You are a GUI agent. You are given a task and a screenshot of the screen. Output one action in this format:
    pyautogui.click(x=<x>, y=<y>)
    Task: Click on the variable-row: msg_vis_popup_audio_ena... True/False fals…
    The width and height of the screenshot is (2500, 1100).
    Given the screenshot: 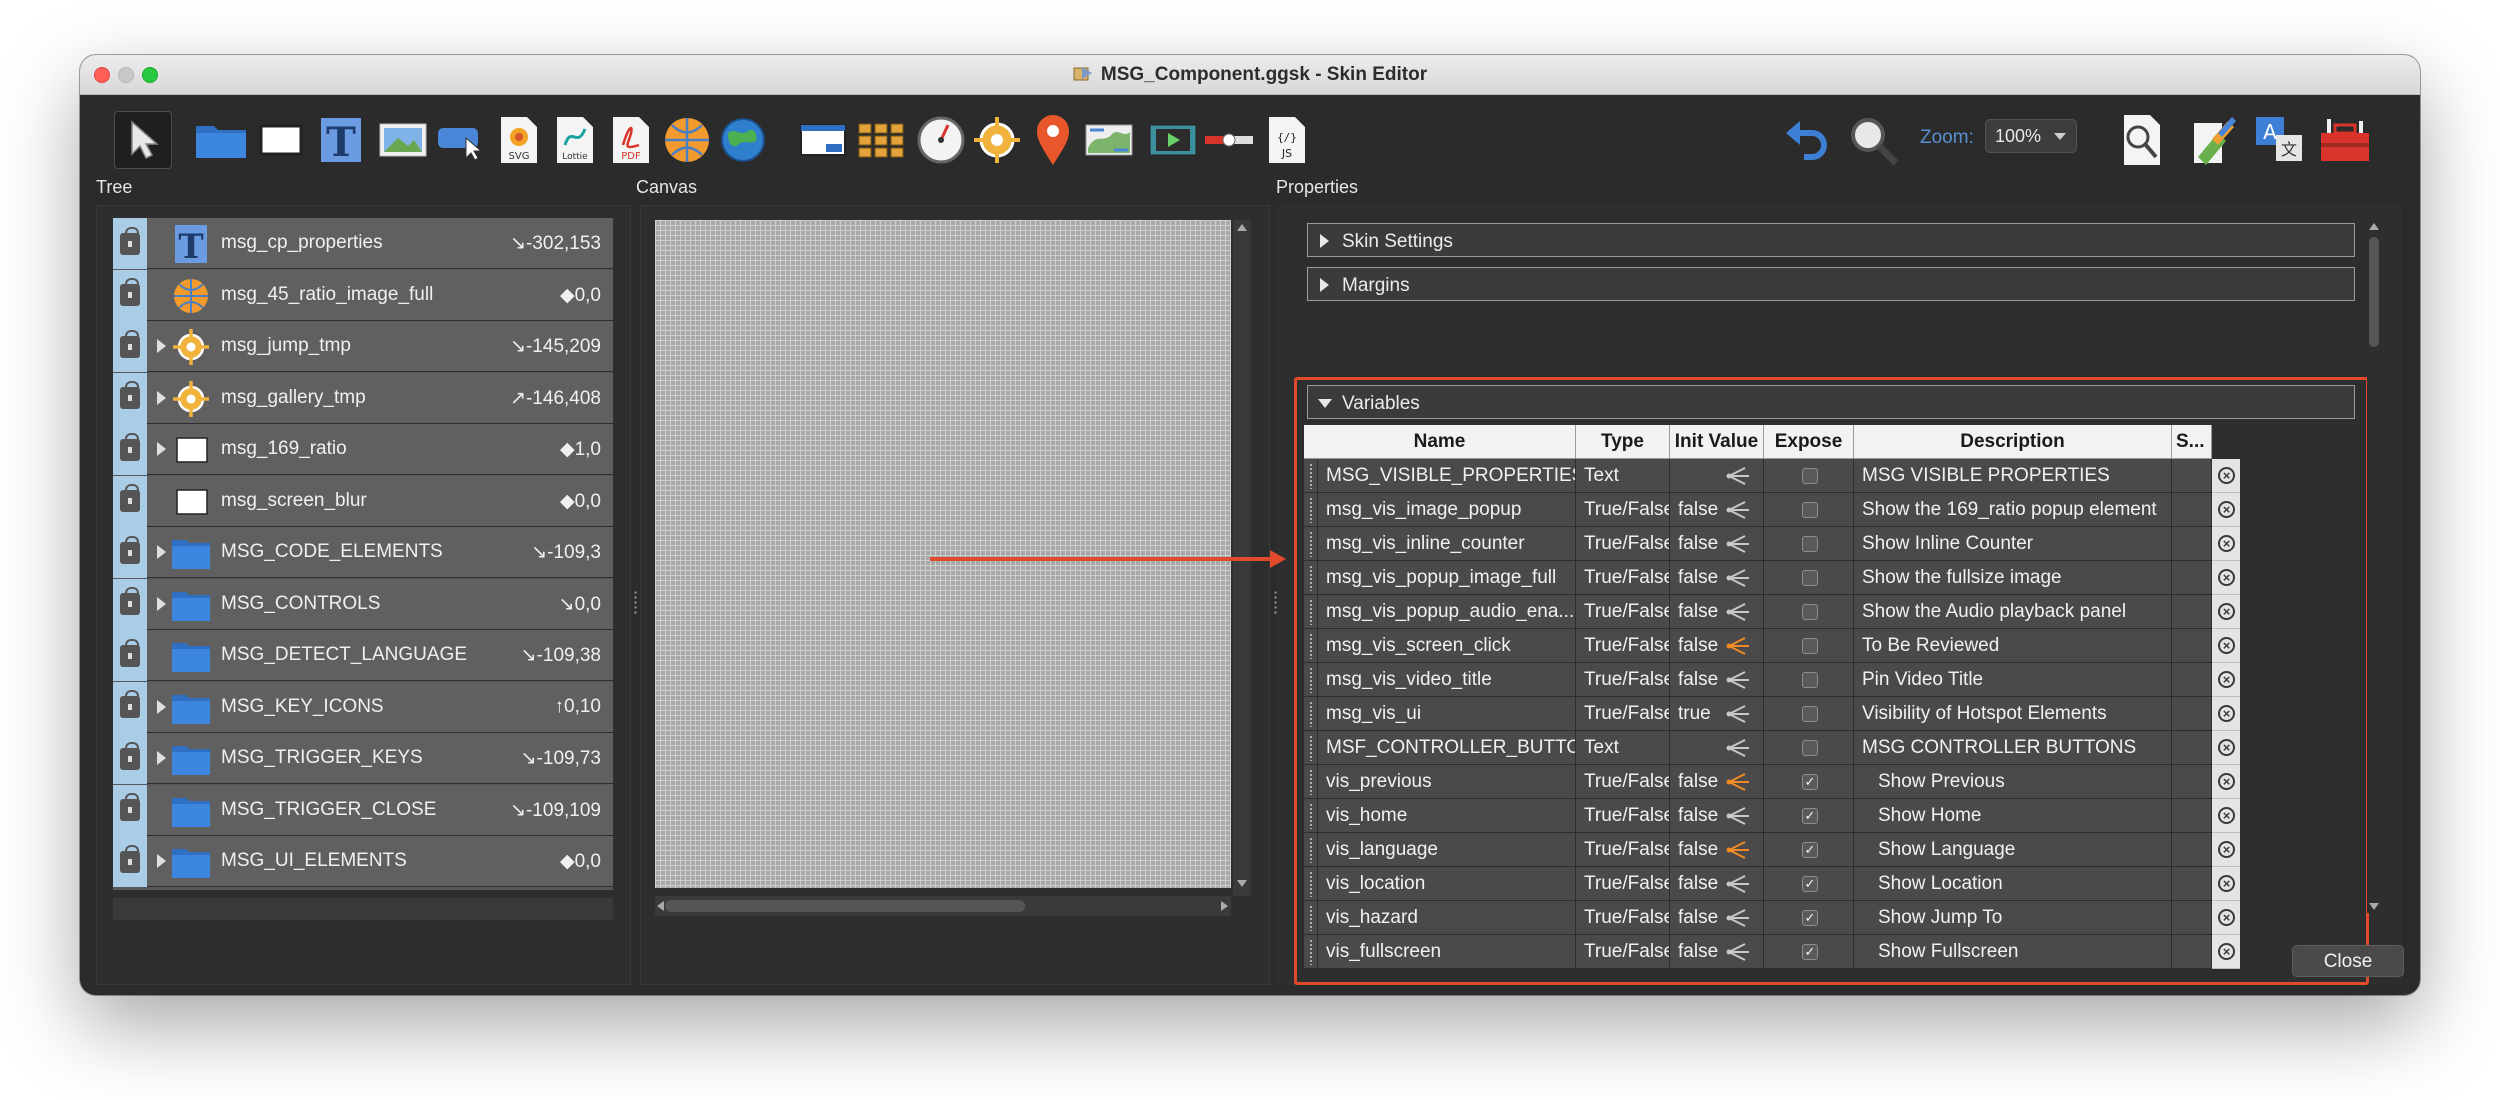 What is the action you would take?
    pyautogui.click(x=1833, y=612)
    